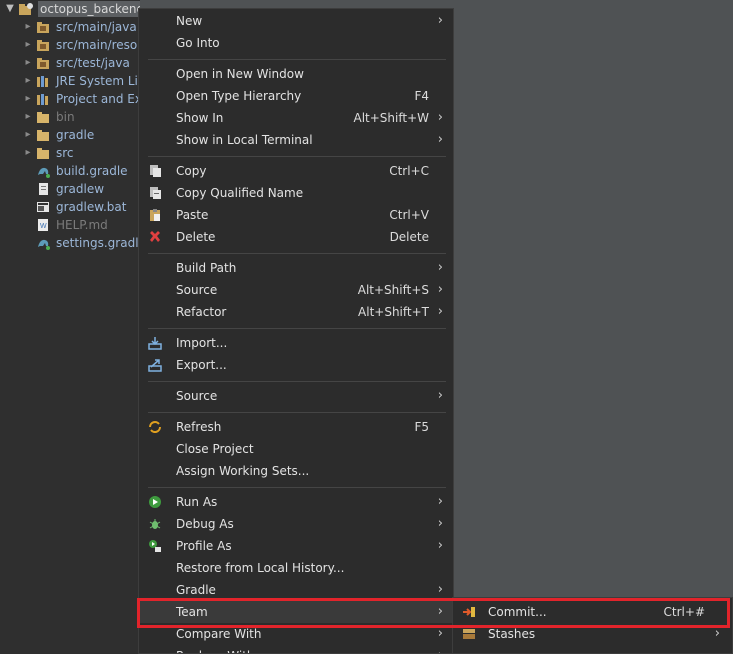  Describe the element at coordinates (155, 427) in the screenshot. I see `refresh-icon` at that location.